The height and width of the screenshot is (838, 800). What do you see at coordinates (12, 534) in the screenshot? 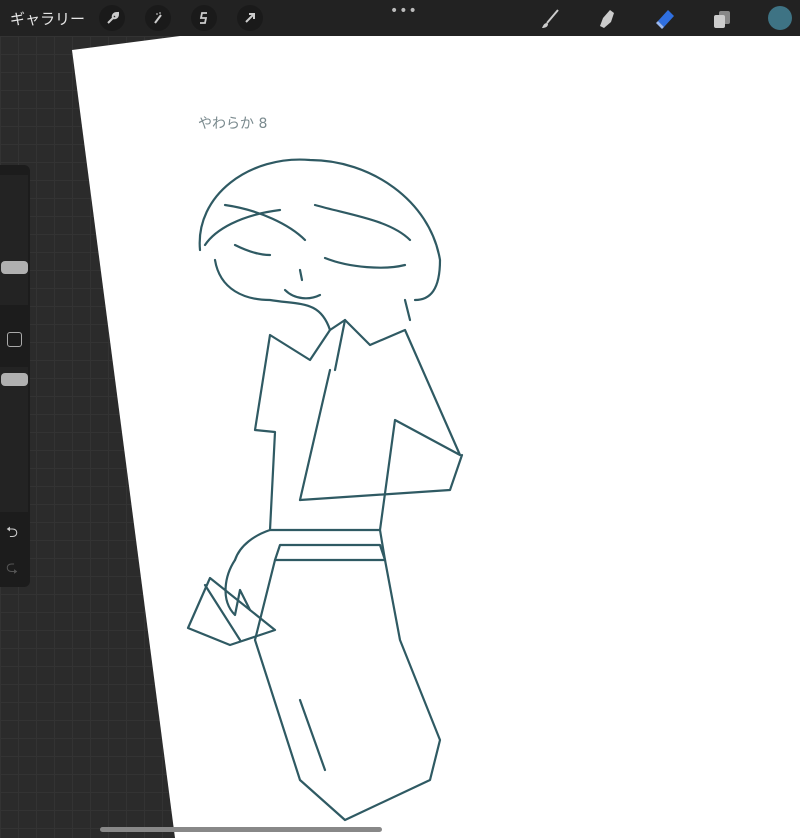
I see `undo-icon: ⮌` at bounding box center [12, 534].